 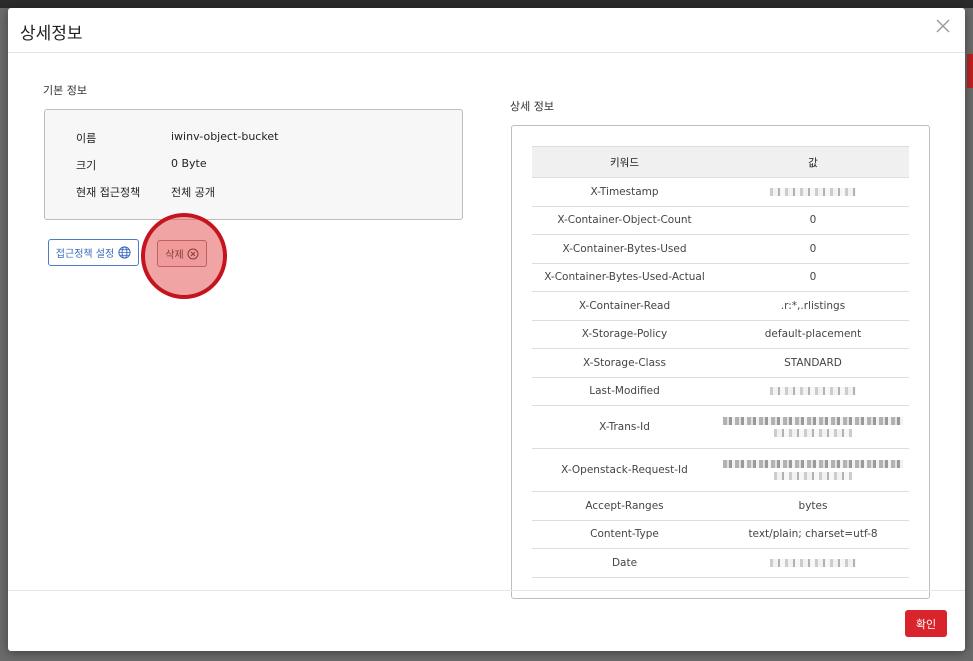 I want to click on row-key: X-Openstack-Request-Id, so click(x=624, y=470).